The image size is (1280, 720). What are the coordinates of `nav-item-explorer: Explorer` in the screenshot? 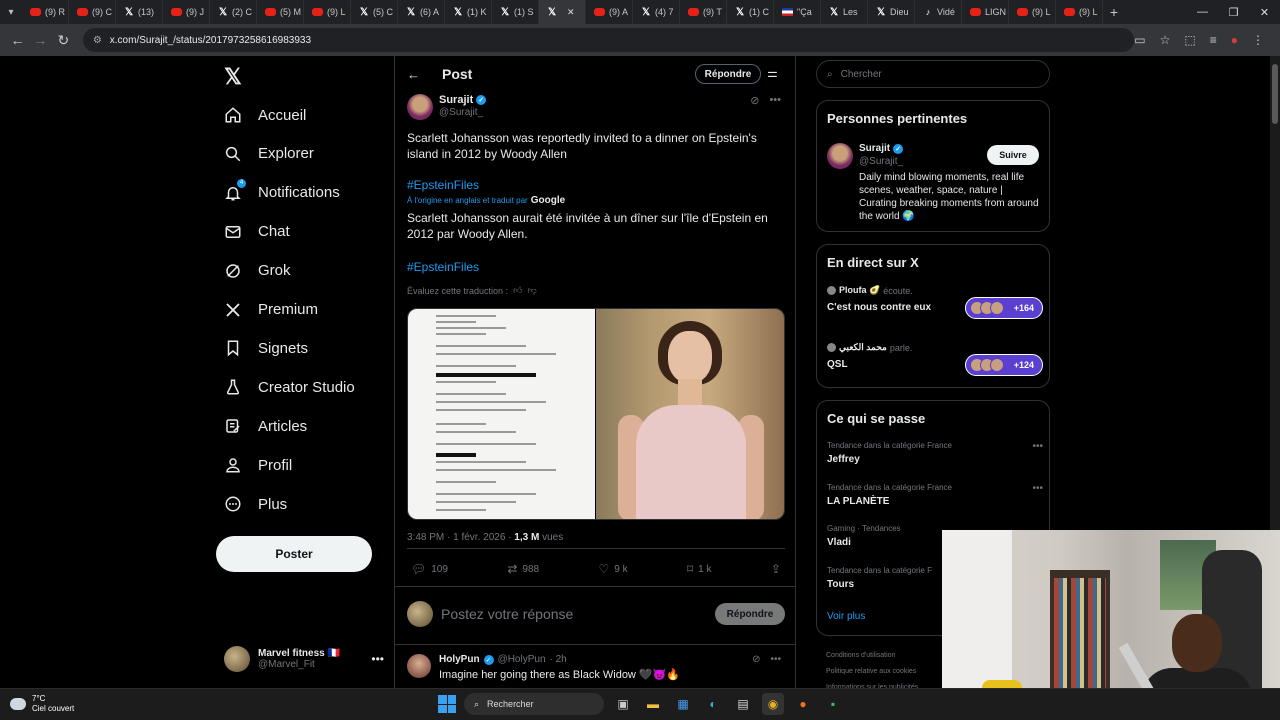 It's located at (269, 154).